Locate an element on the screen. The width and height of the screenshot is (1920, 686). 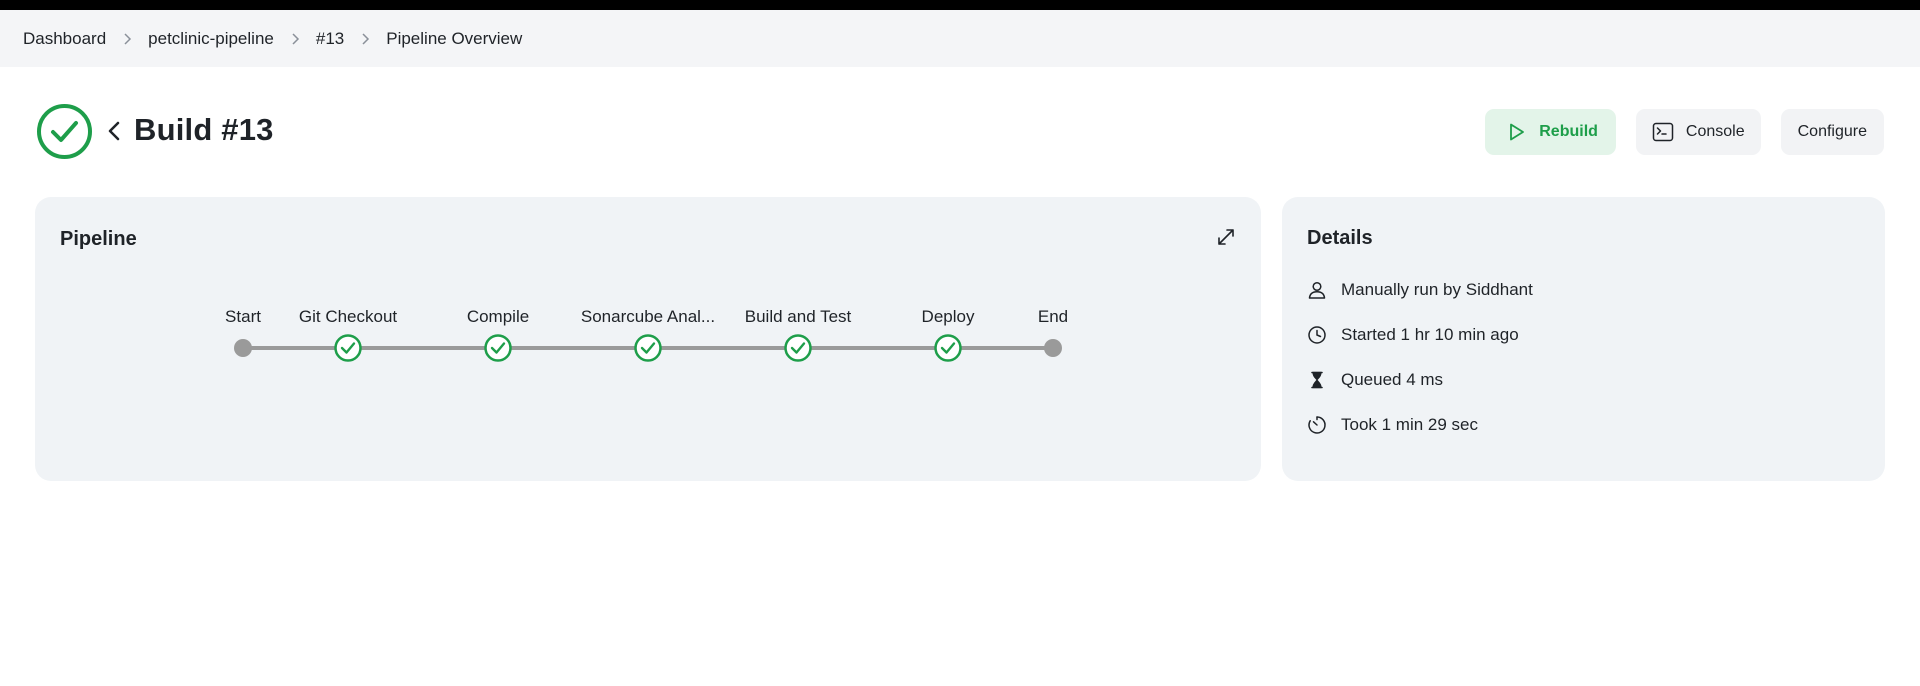
detail-text: Started 1 hr 10 min ago is located at coordinates (1430, 334).